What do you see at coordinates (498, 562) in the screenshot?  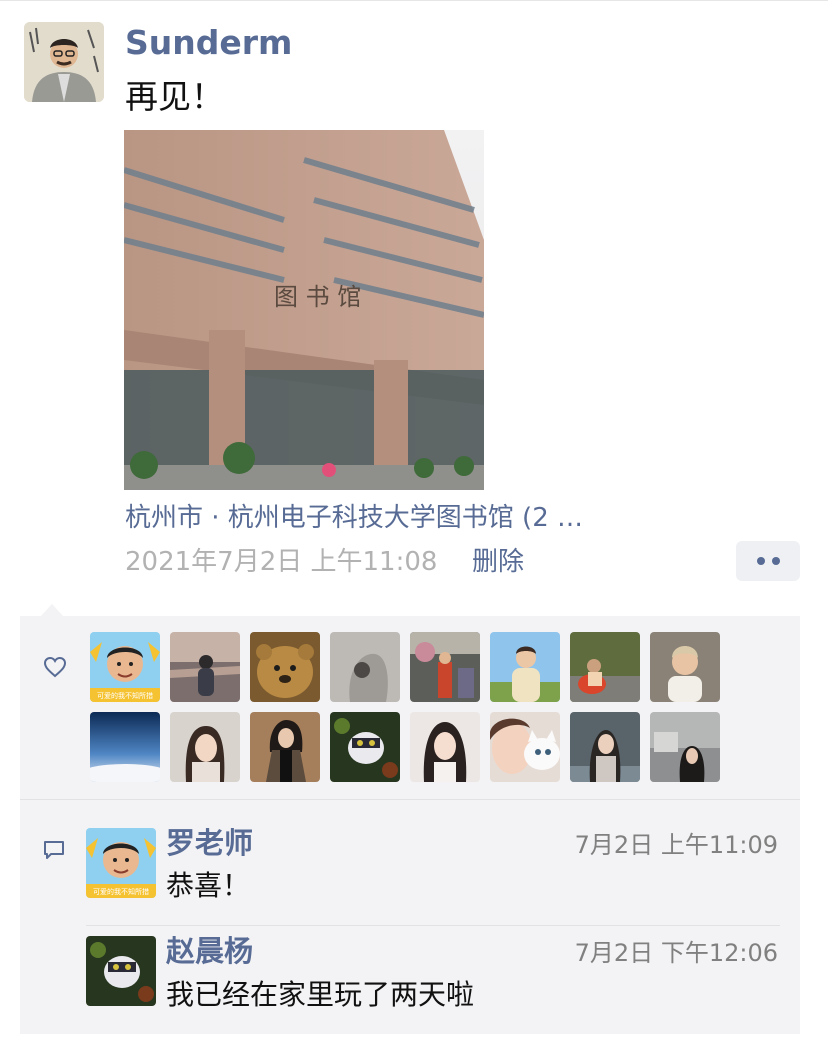 I see `delete-button: 删除` at bounding box center [498, 562].